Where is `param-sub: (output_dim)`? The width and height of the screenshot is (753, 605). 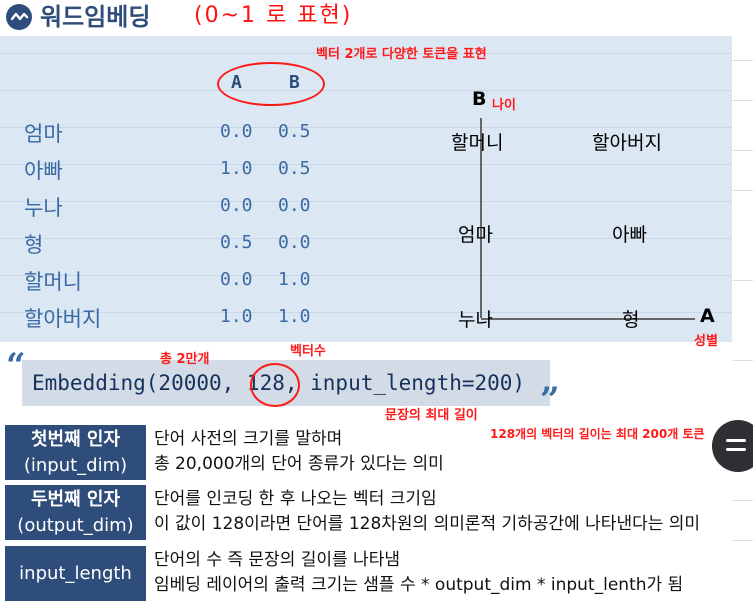
param-sub: (output_dim) is located at coordinates (75, 525).